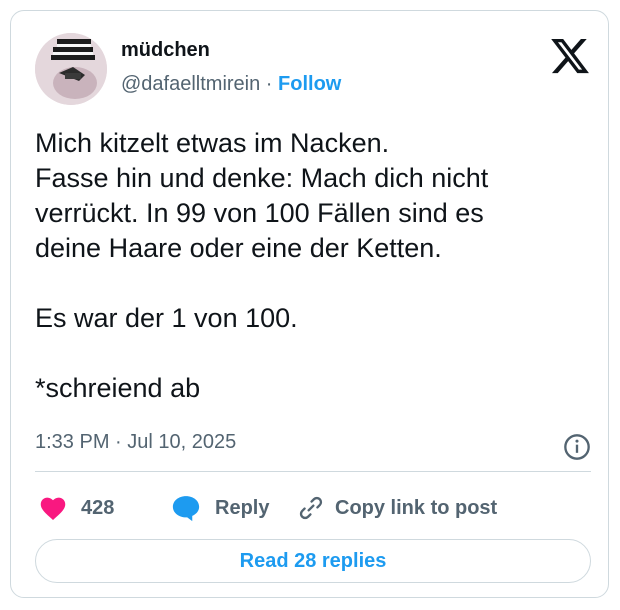 This screenshot has height=610, width=620. What do you see at coordinates (570, 56) in the screenshot?
I see `x-logo-icon` at bounding box center [570, 56].